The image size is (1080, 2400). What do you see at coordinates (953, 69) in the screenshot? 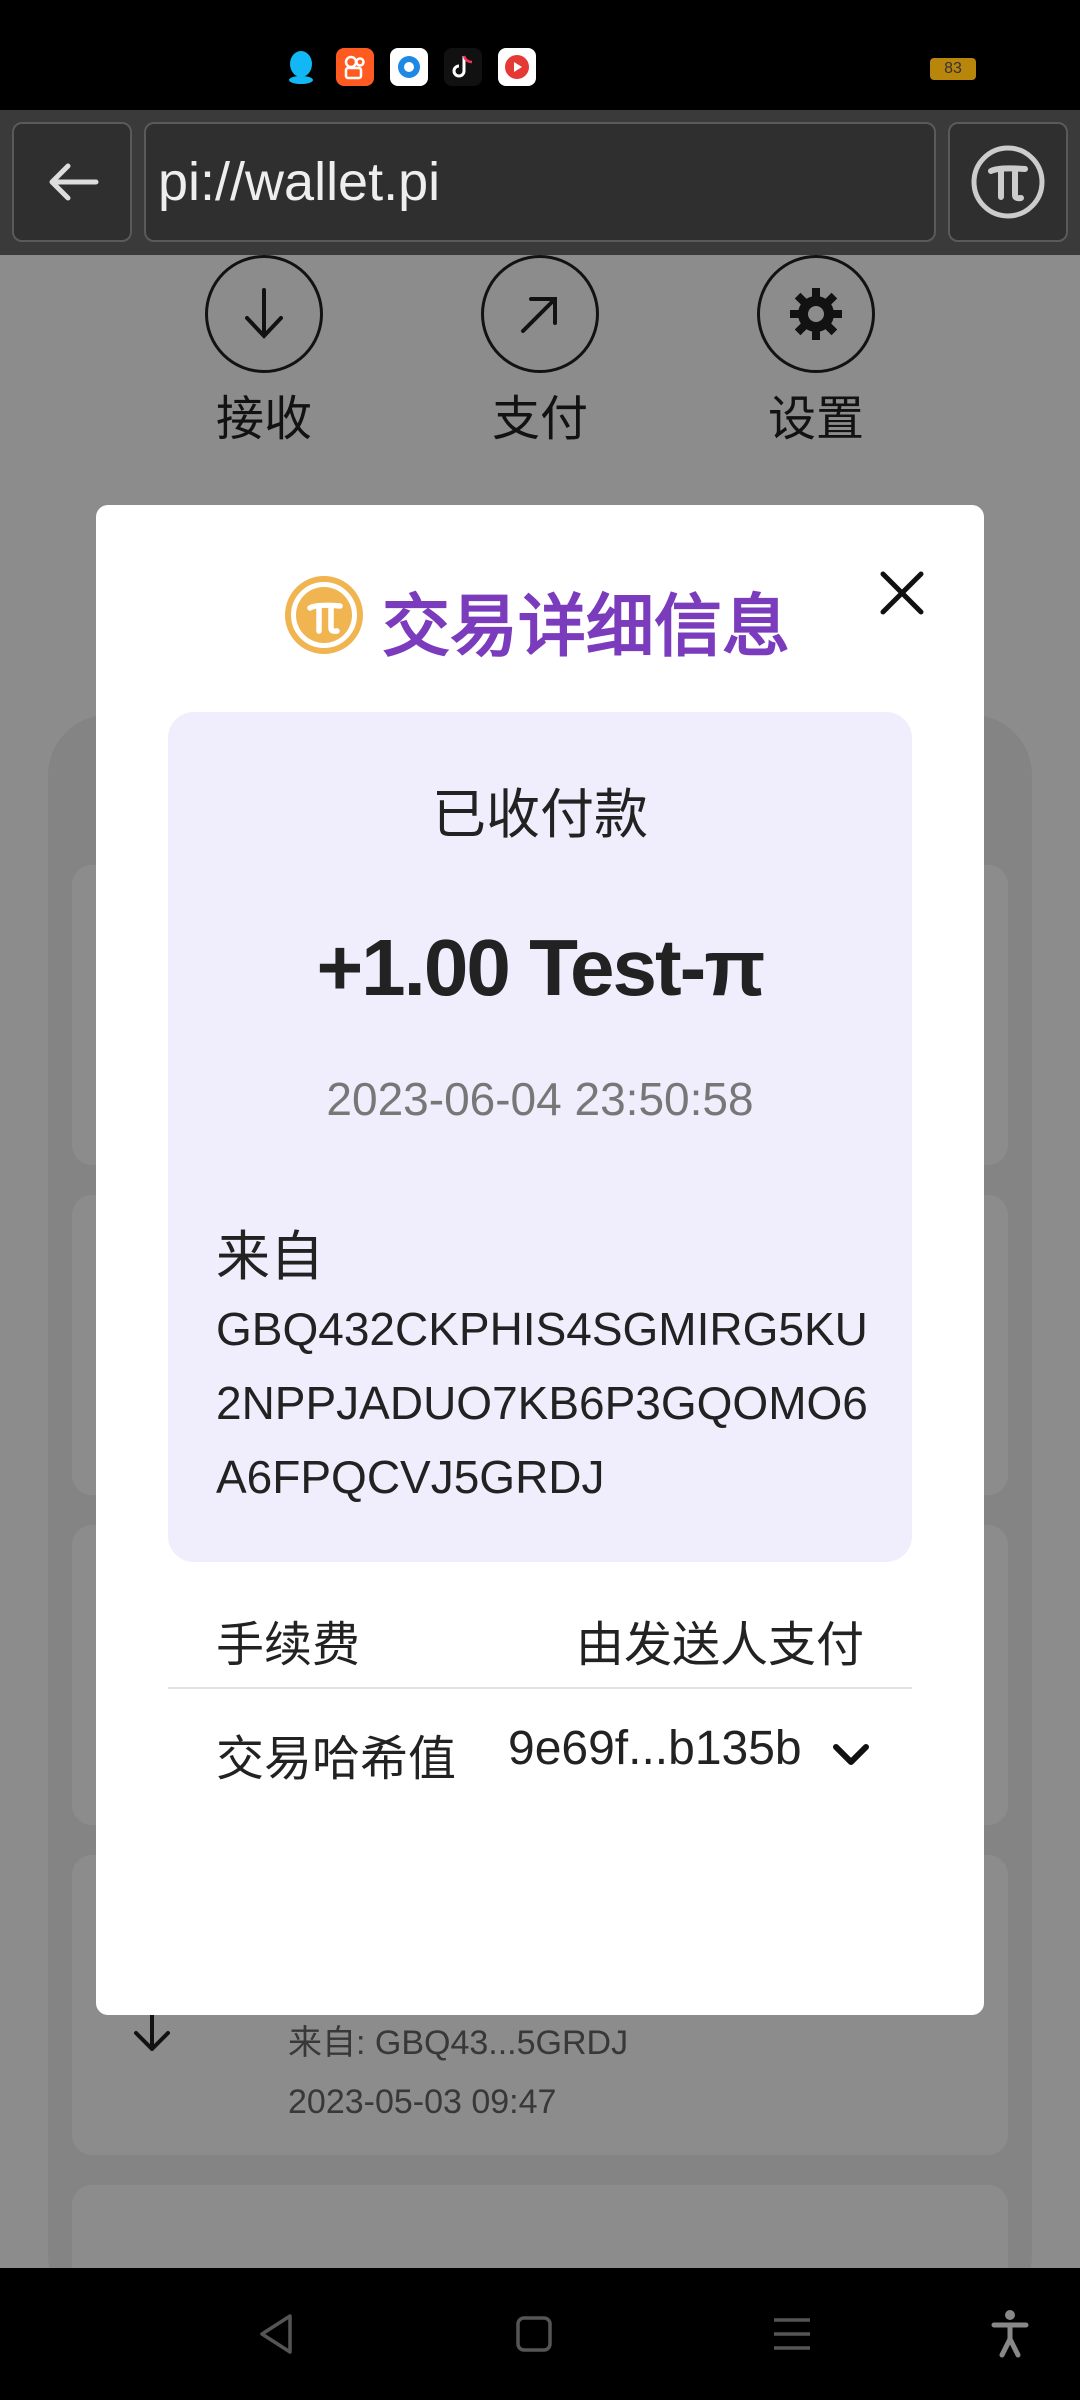
I see `battery-indicator: 83` at bounding box center [953, 69].